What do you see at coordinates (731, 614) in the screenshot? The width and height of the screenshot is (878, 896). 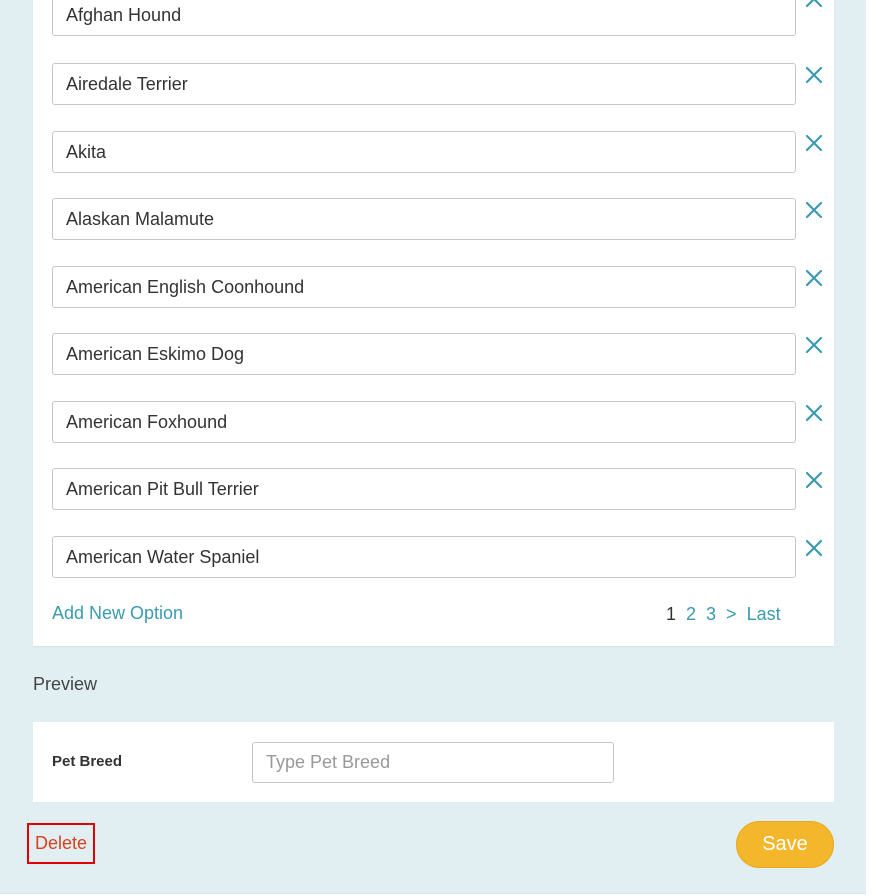 I see `page-next: >` at bounding box center [731, 614].